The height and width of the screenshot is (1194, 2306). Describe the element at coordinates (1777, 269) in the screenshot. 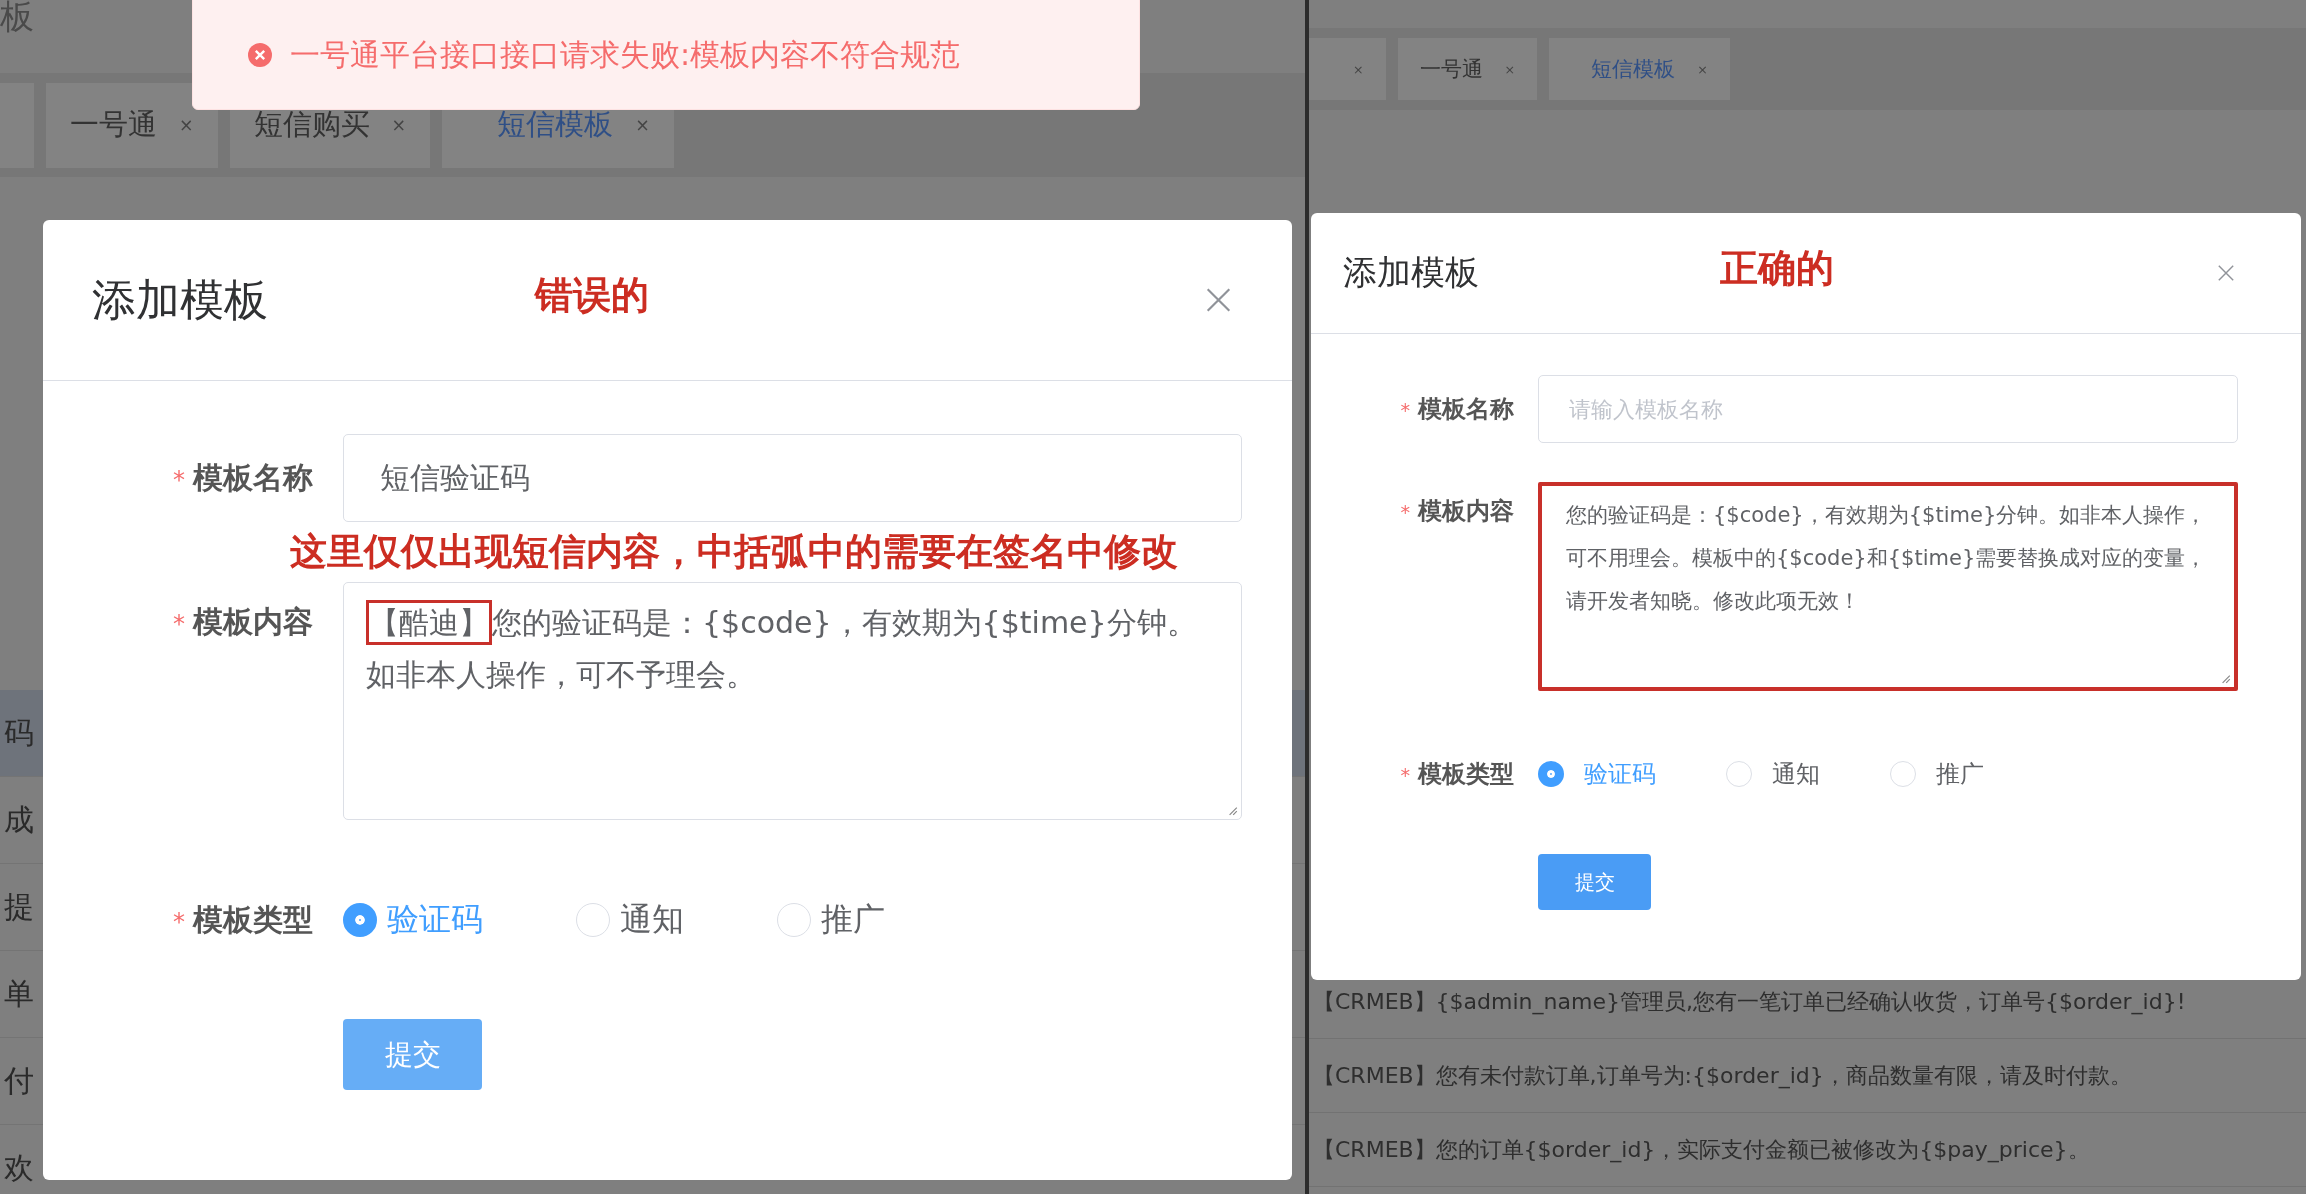

I see `annotation: 正确的` at that location.